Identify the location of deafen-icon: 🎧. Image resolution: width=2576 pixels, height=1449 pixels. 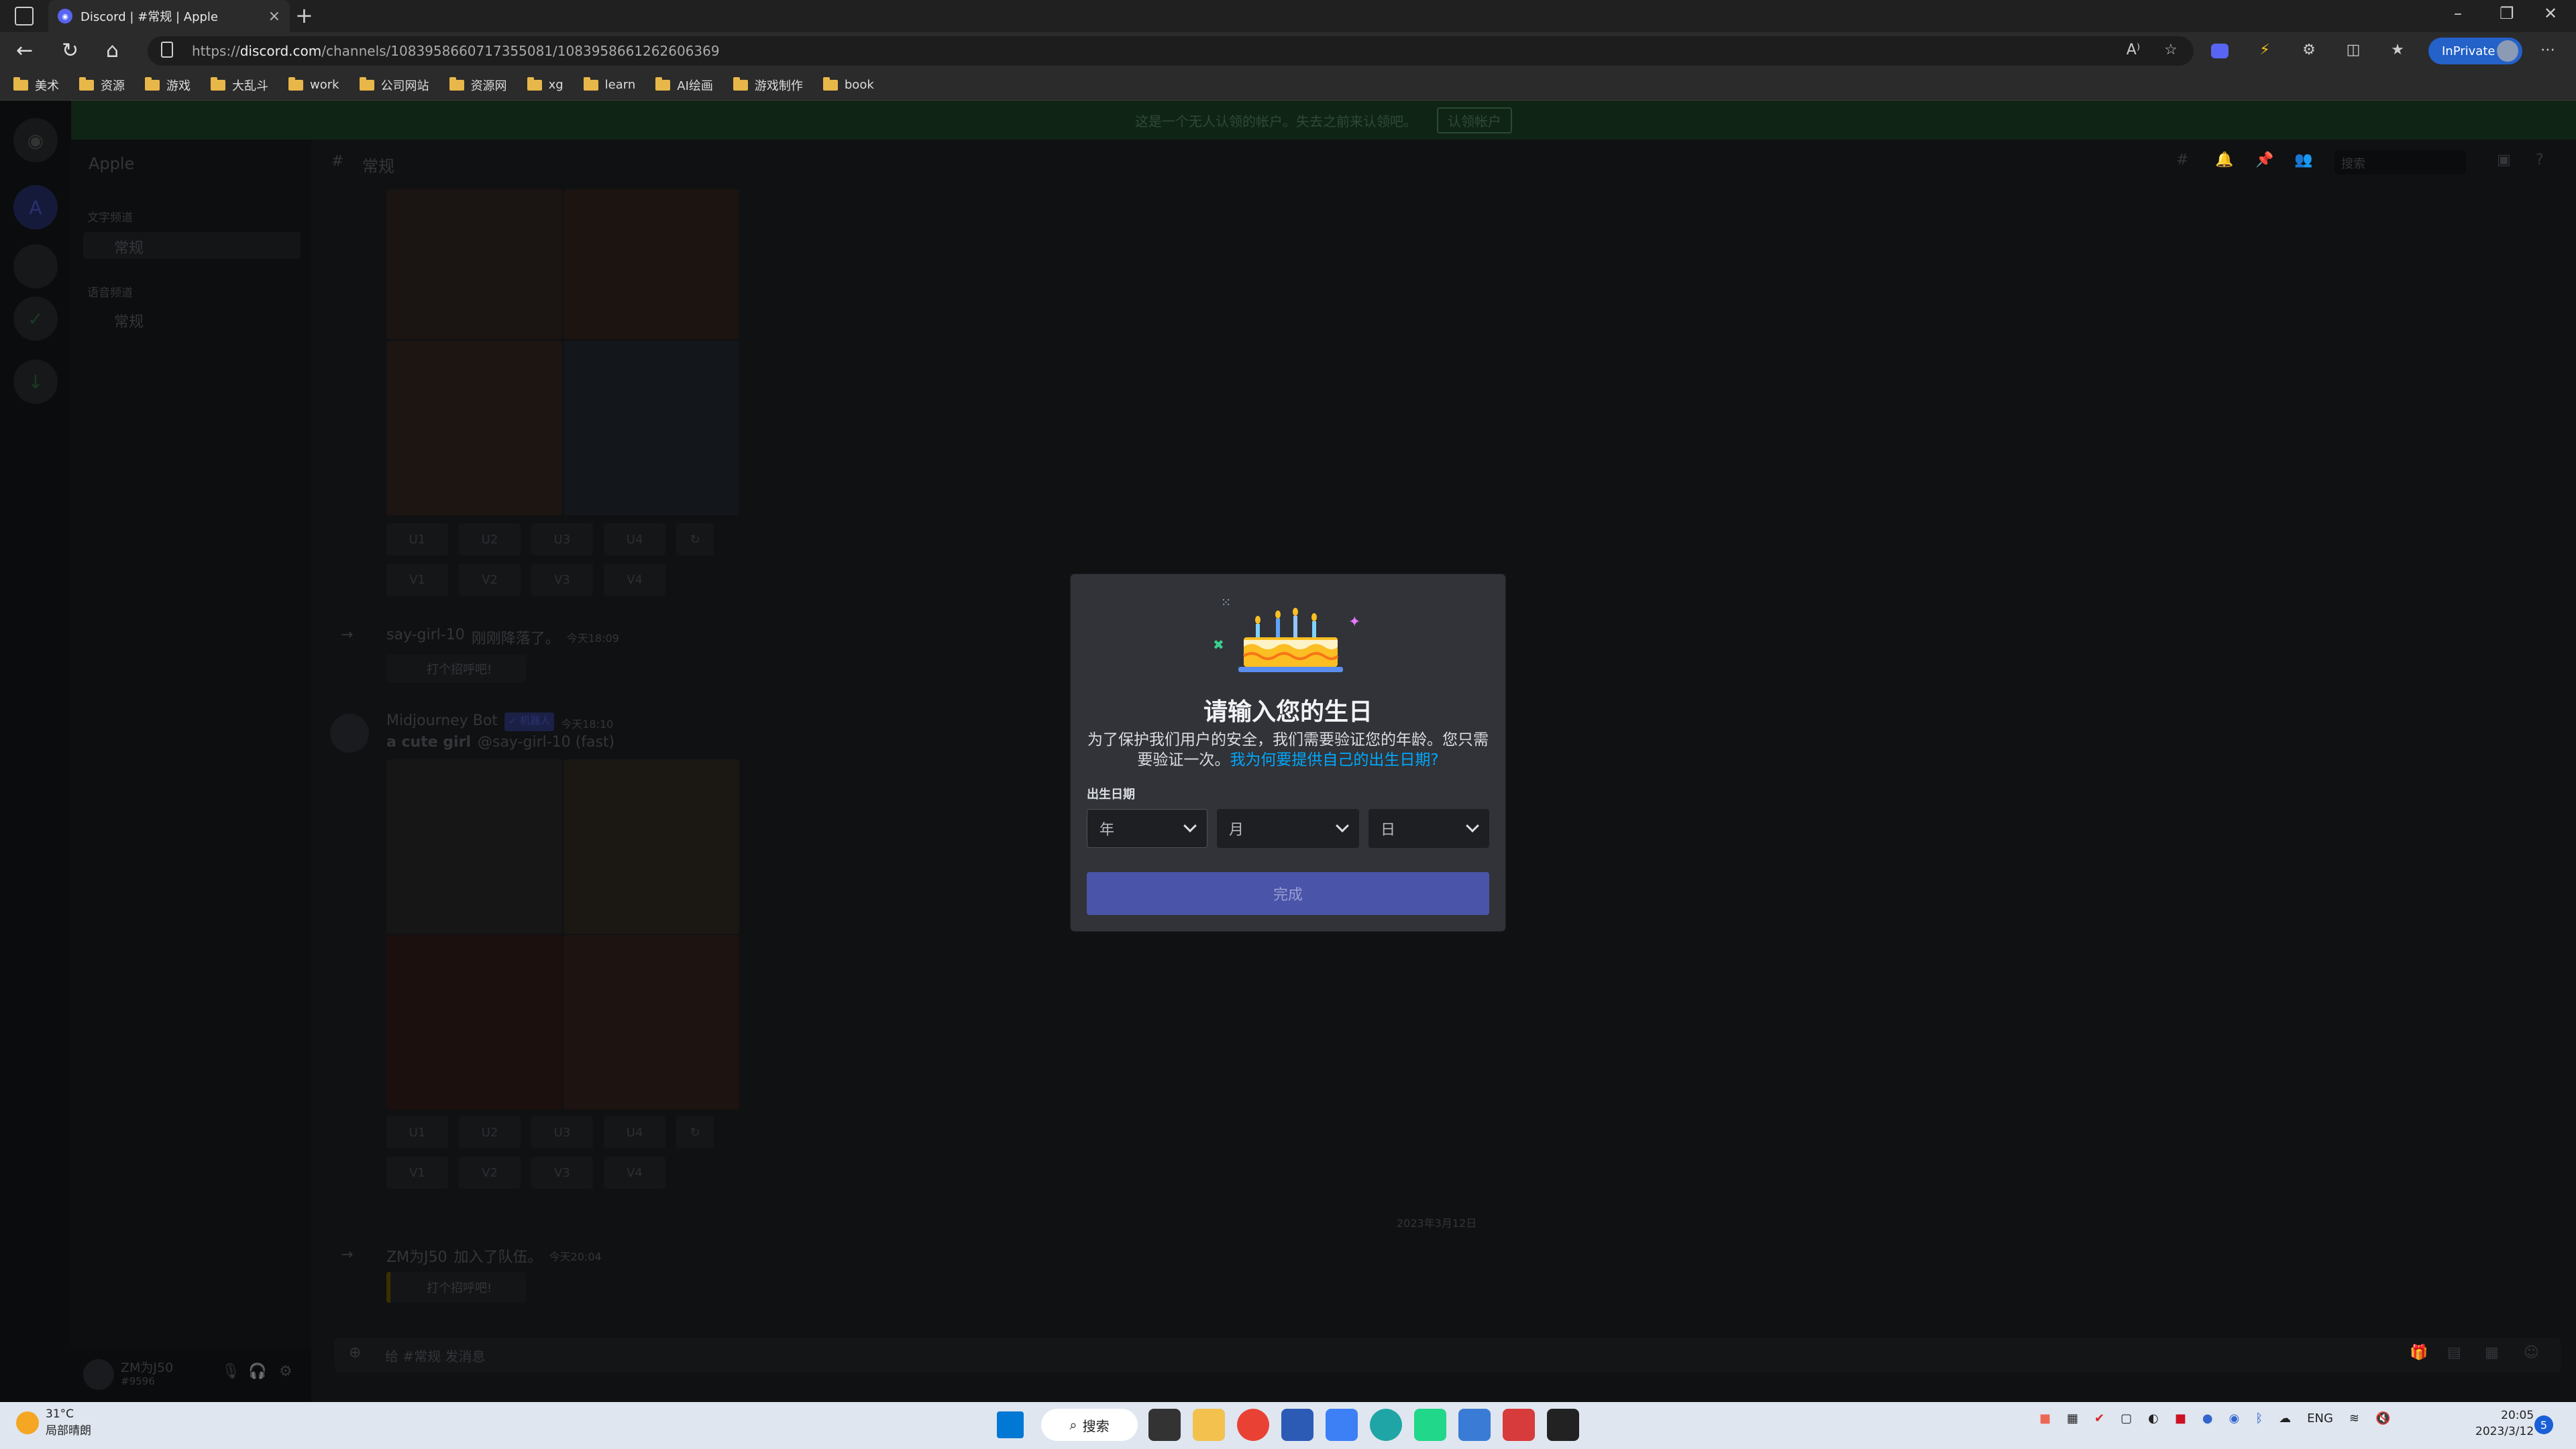
(257, 1371).